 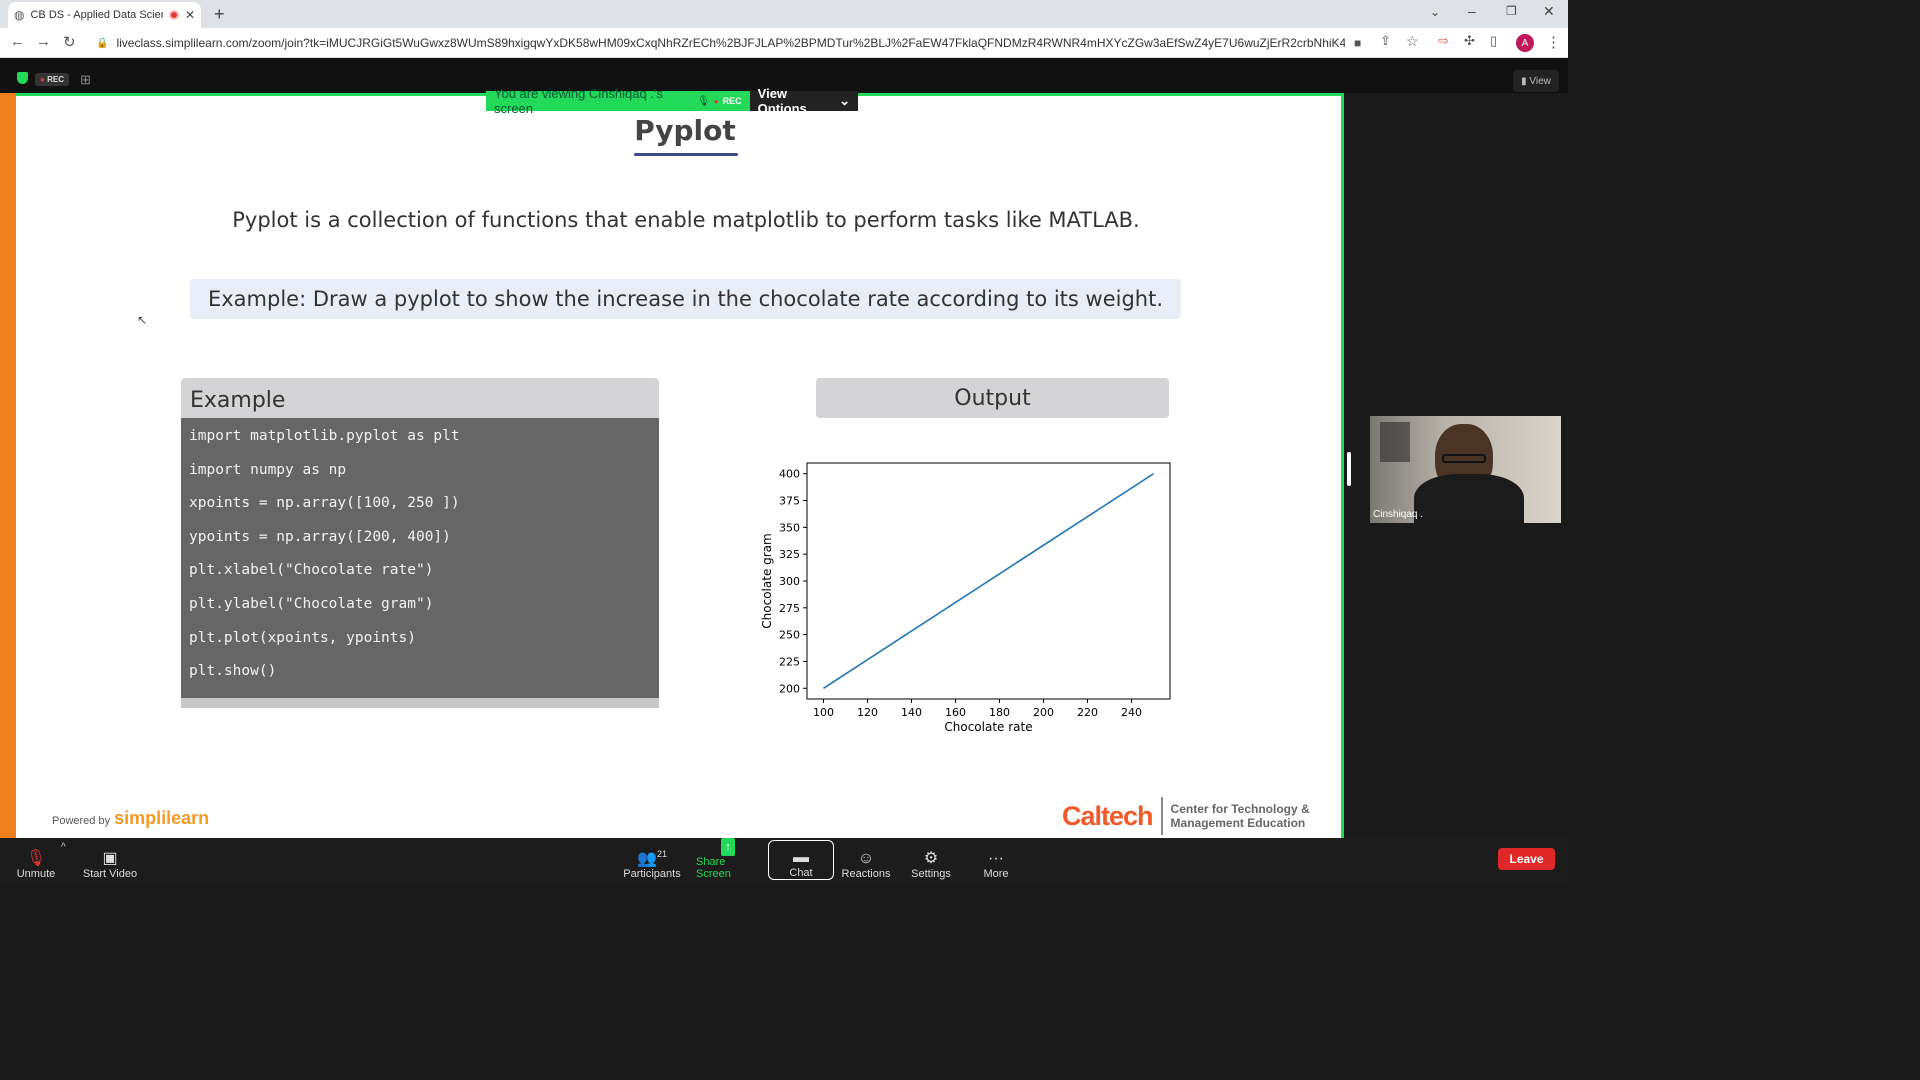 I want to click on x-tick-label: 140, so click(x=911, y=712).